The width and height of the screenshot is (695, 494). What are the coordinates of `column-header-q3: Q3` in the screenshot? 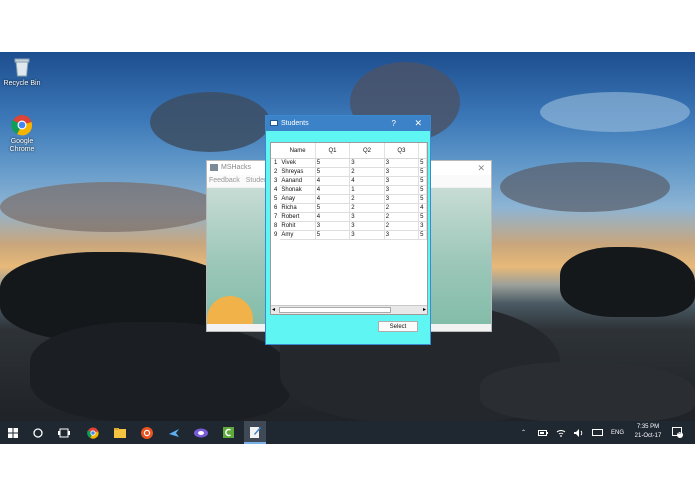 It's located at (402, 151).